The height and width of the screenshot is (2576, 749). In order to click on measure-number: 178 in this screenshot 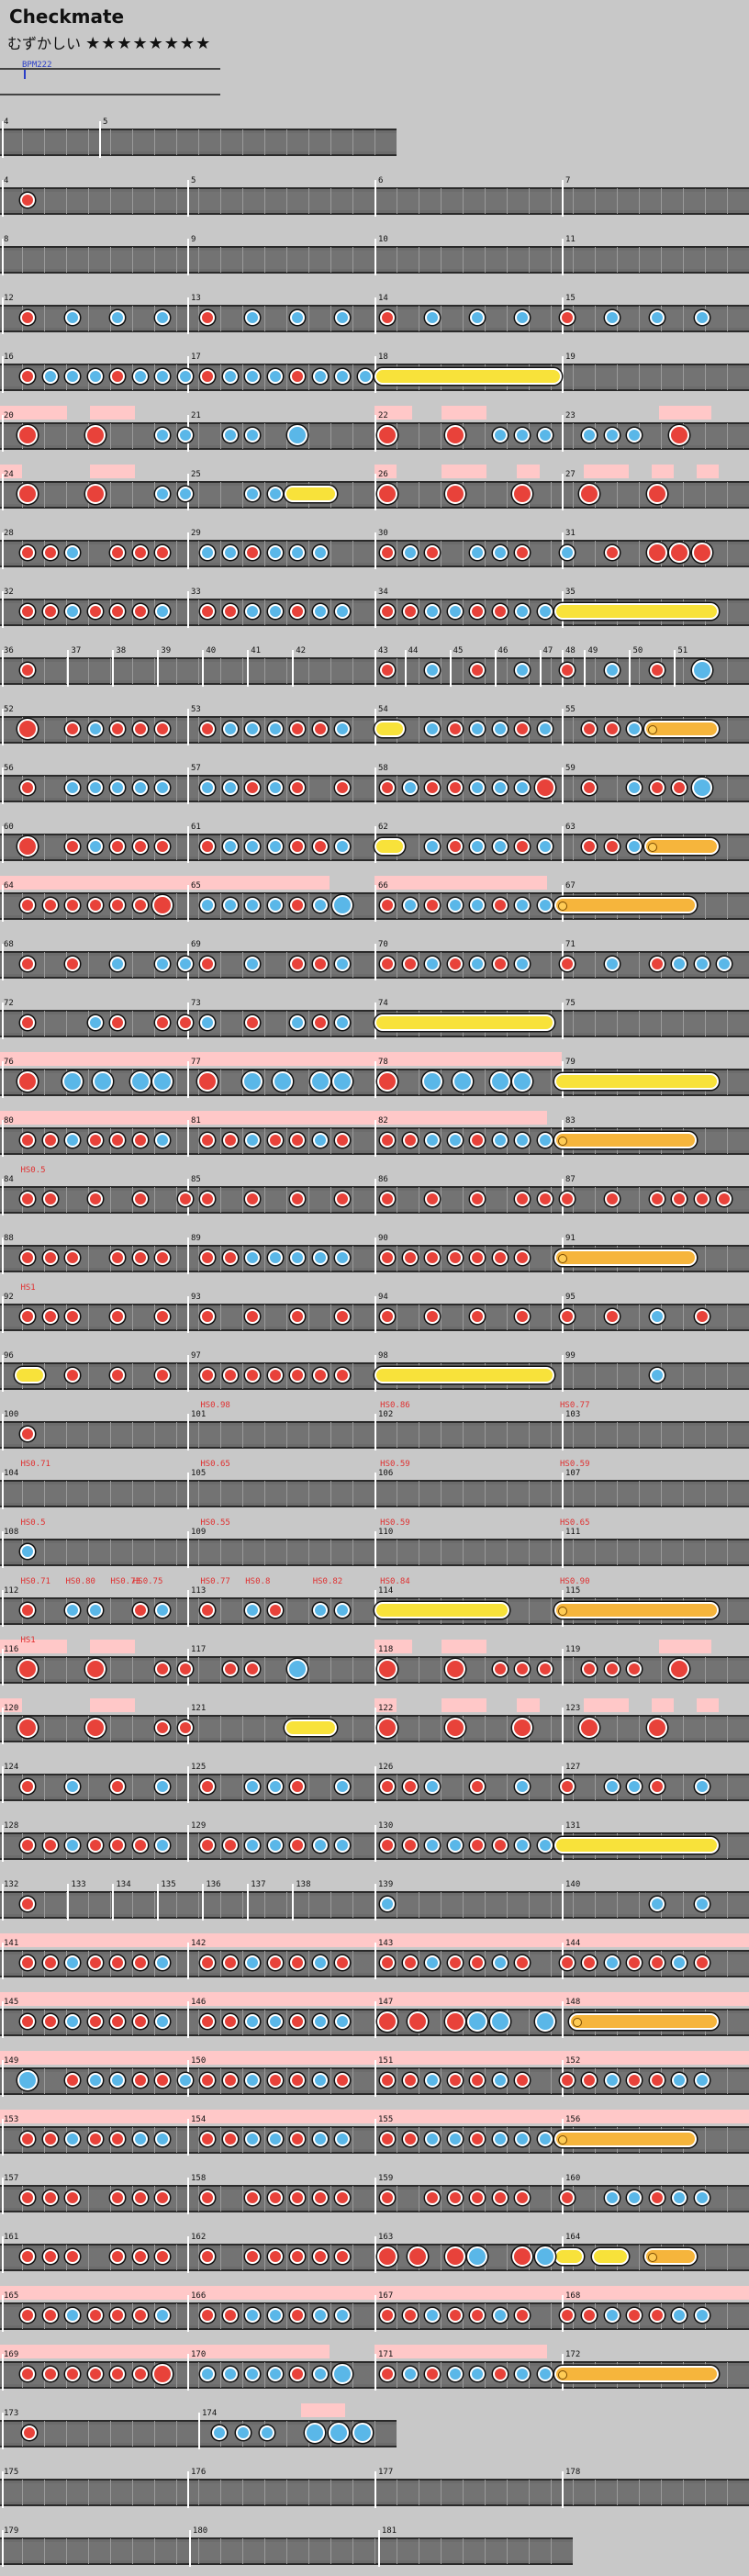, I will do `click(573, 2472)`.